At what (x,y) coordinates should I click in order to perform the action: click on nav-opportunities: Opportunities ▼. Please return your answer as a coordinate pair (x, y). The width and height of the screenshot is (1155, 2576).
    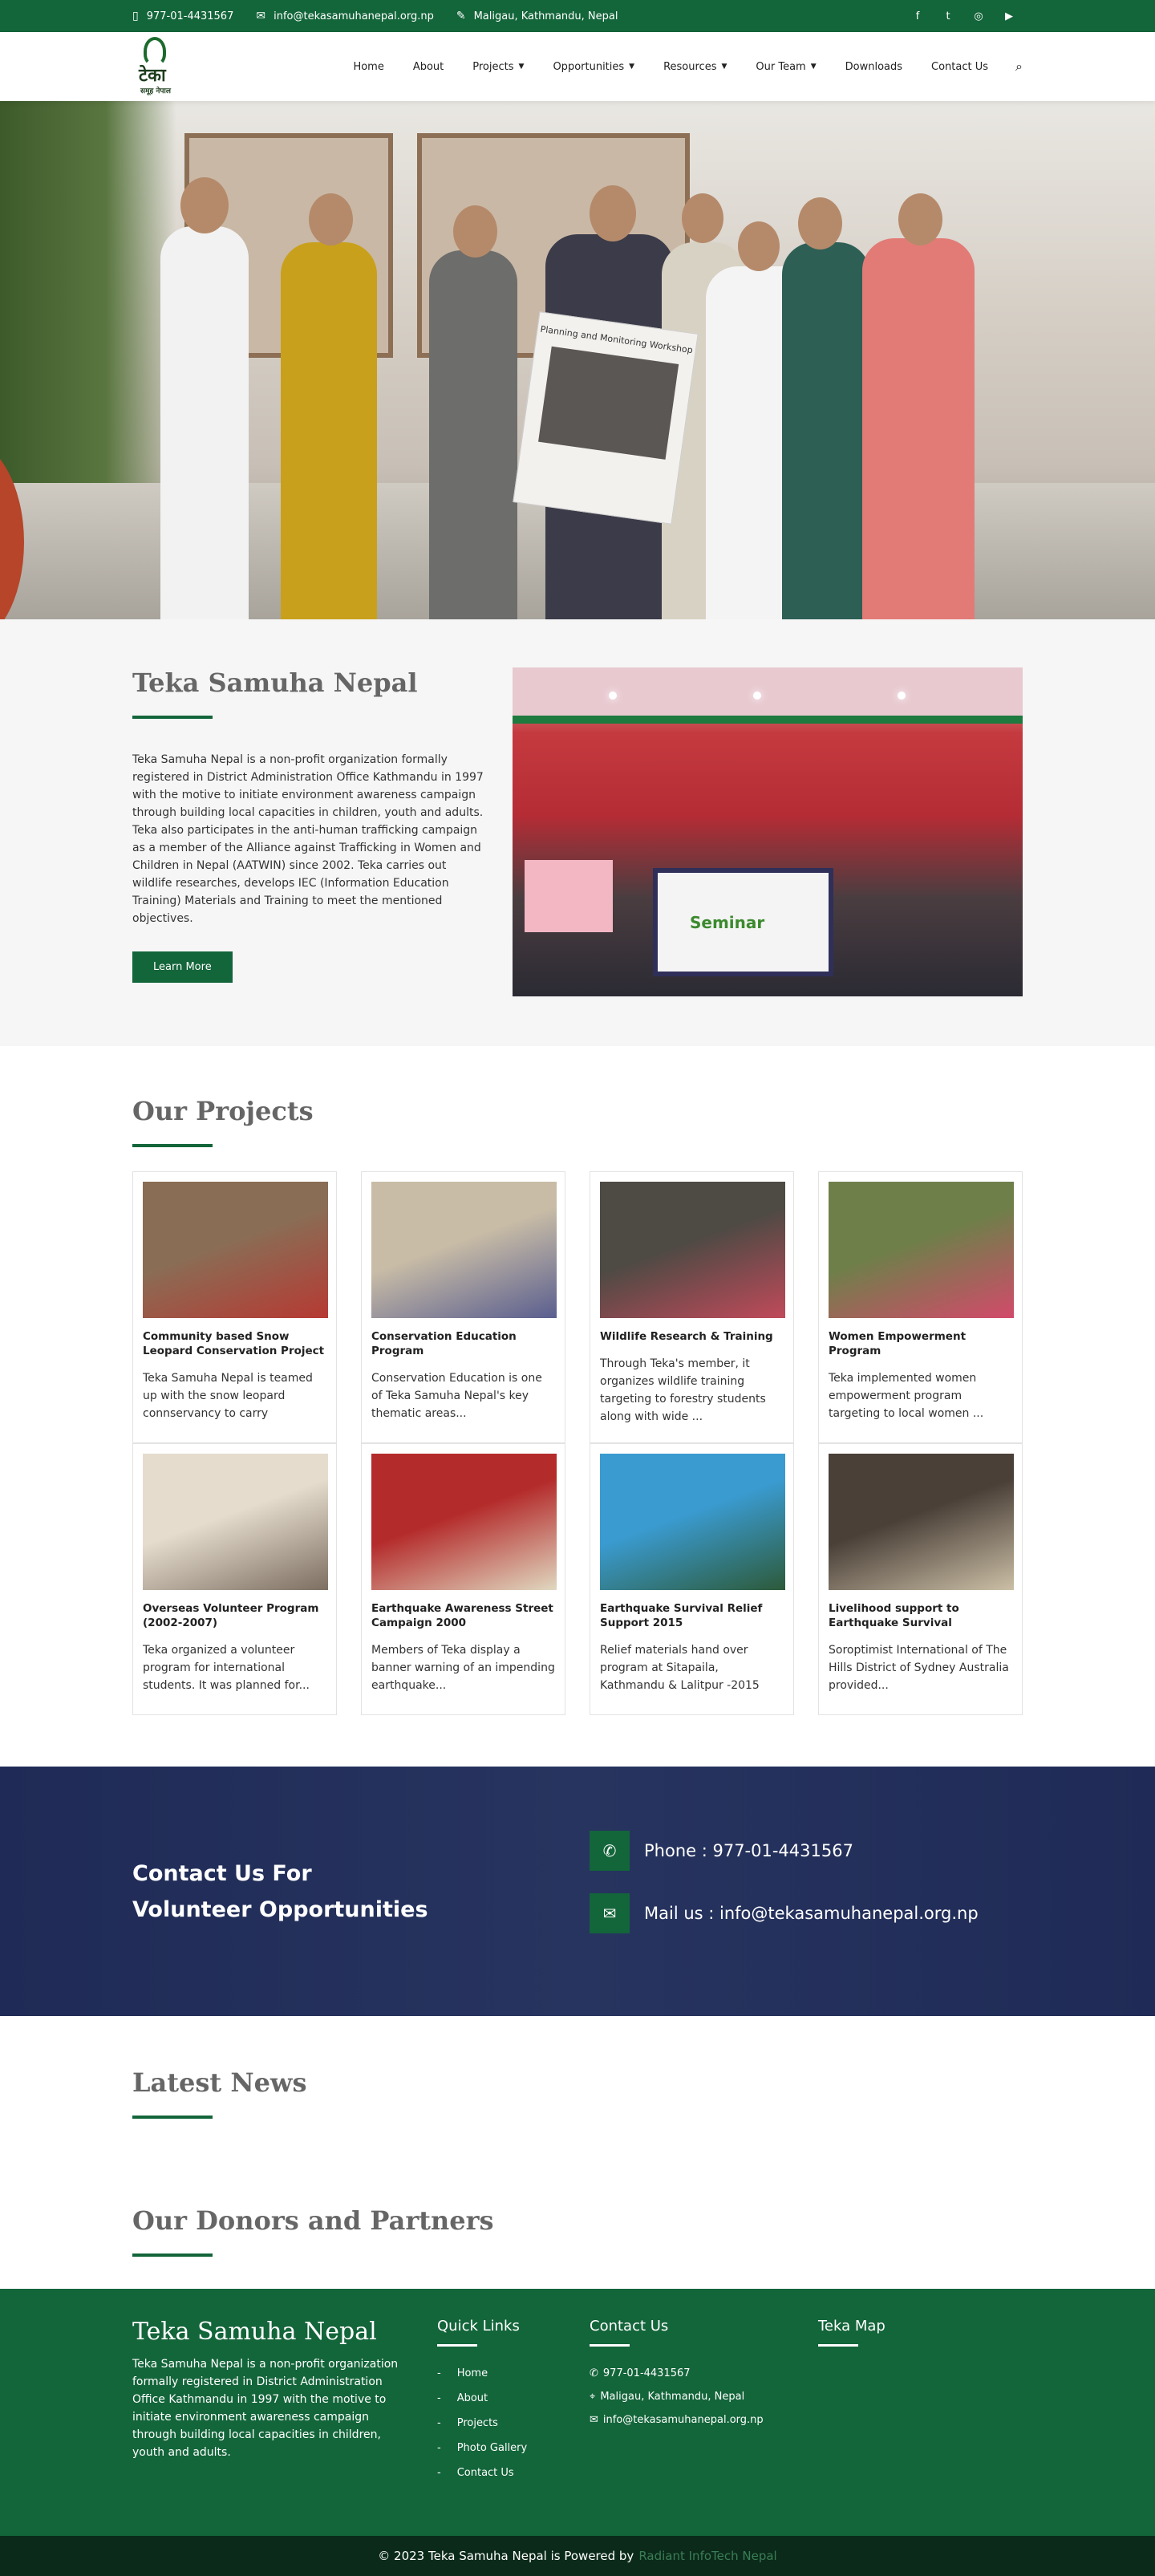
    Looking at the image, I should click on (593, 67).